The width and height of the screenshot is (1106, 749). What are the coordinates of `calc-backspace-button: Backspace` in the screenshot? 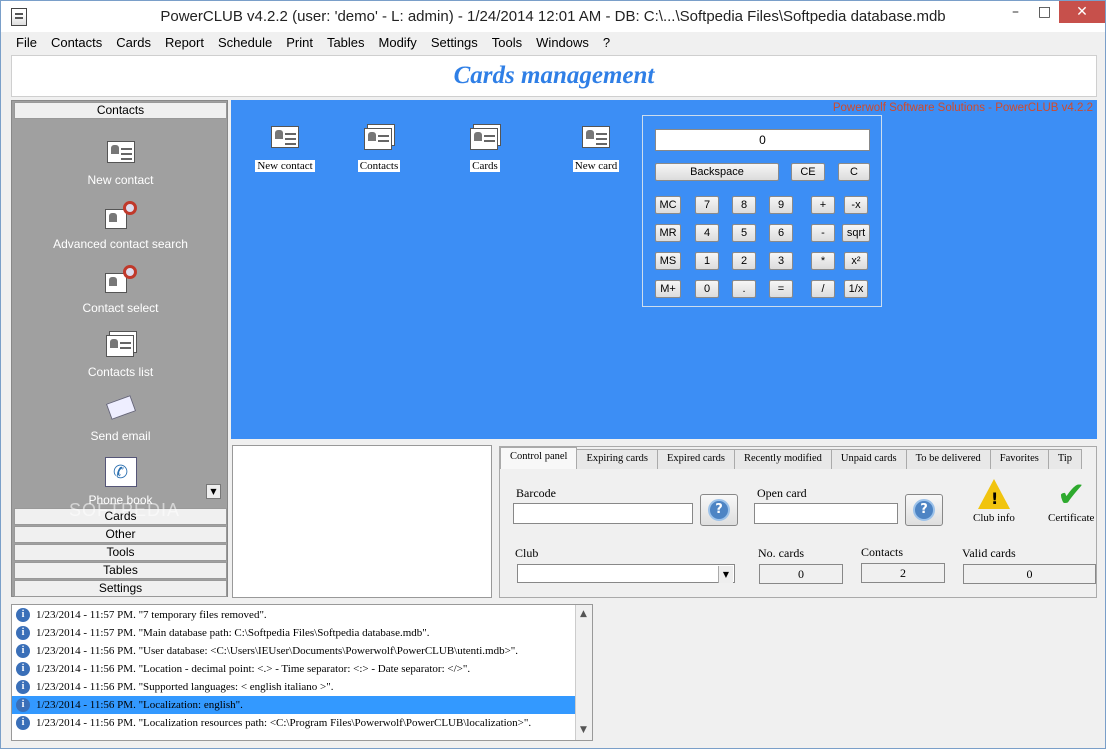 It's located at (717, 172).